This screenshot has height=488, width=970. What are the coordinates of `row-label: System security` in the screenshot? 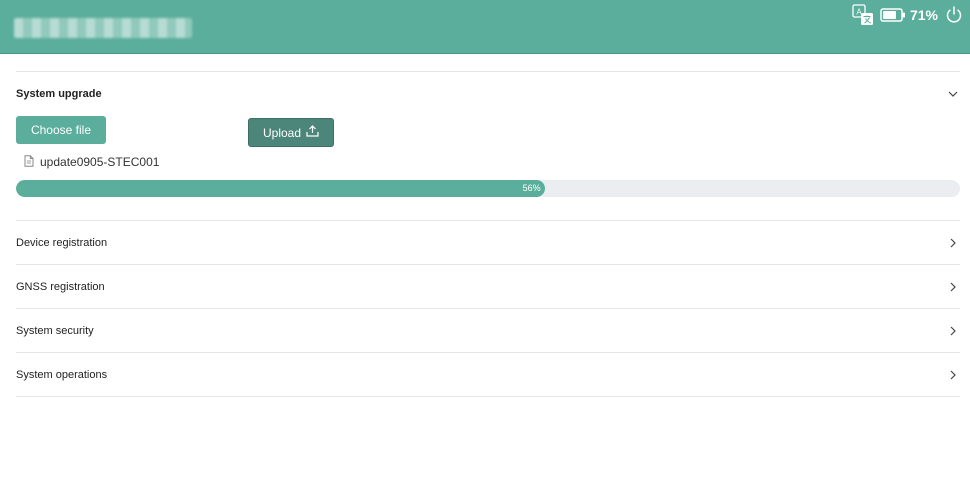 It's located at (55, 330).